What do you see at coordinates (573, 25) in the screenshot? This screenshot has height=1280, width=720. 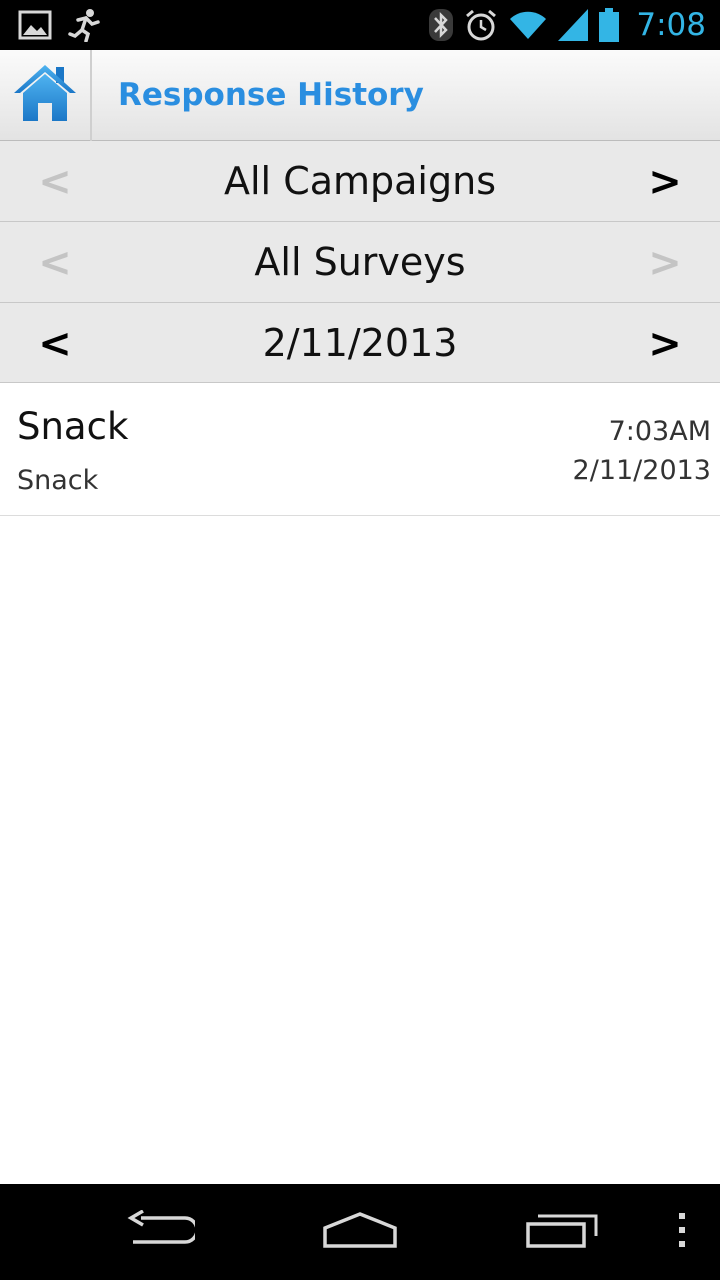 I see `signal-icon` at bounding box center [573, 25].